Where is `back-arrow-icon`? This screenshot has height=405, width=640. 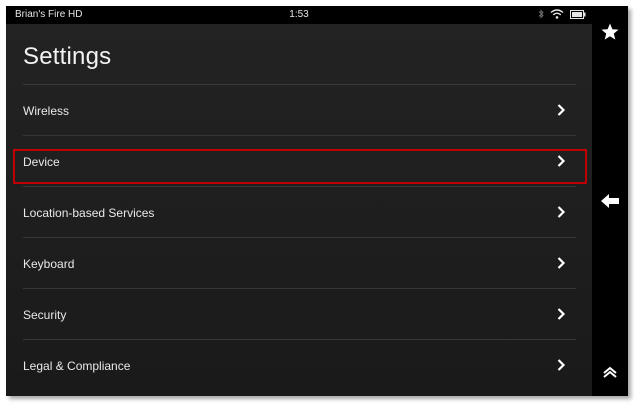 back-arrow-icon is located at coordinates (610, 201).